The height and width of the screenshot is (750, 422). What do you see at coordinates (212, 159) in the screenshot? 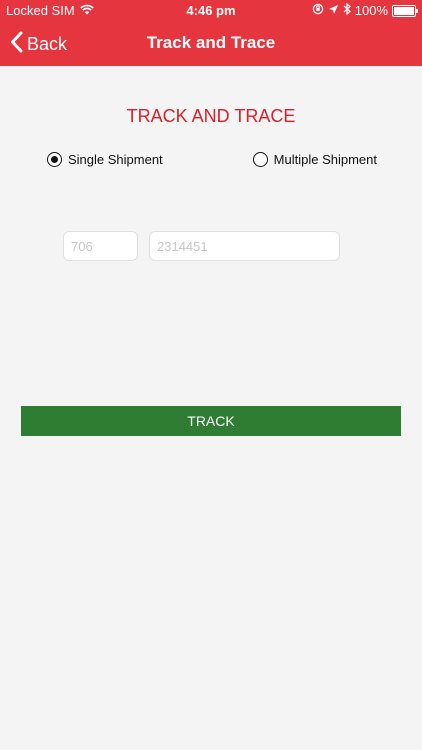
I see `shipment-type-radio-group: Single Shipment Multiple Shipment` at bounding box center [212, 159].